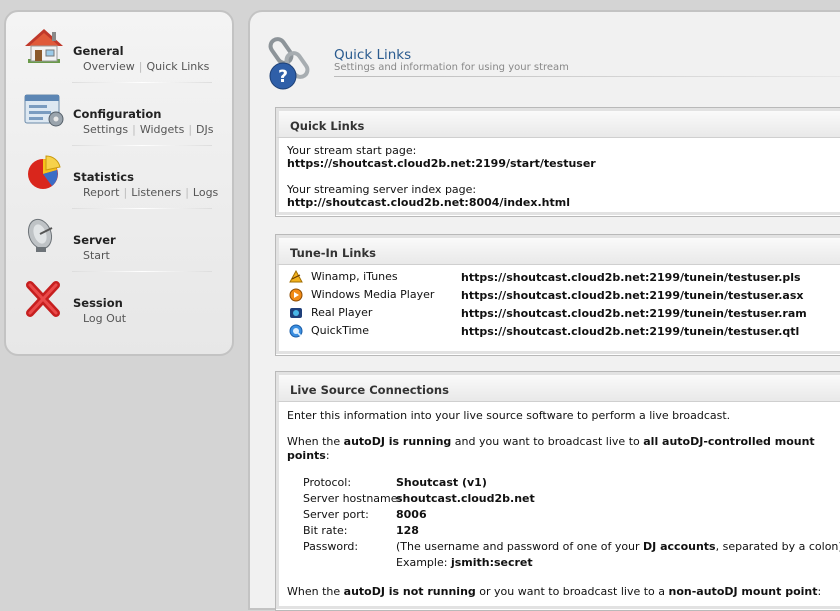 The image size is (840, 611). Describe the element at coordinates (40, 235) in the screenshot. I see `satellite-dish-icon` at that location.